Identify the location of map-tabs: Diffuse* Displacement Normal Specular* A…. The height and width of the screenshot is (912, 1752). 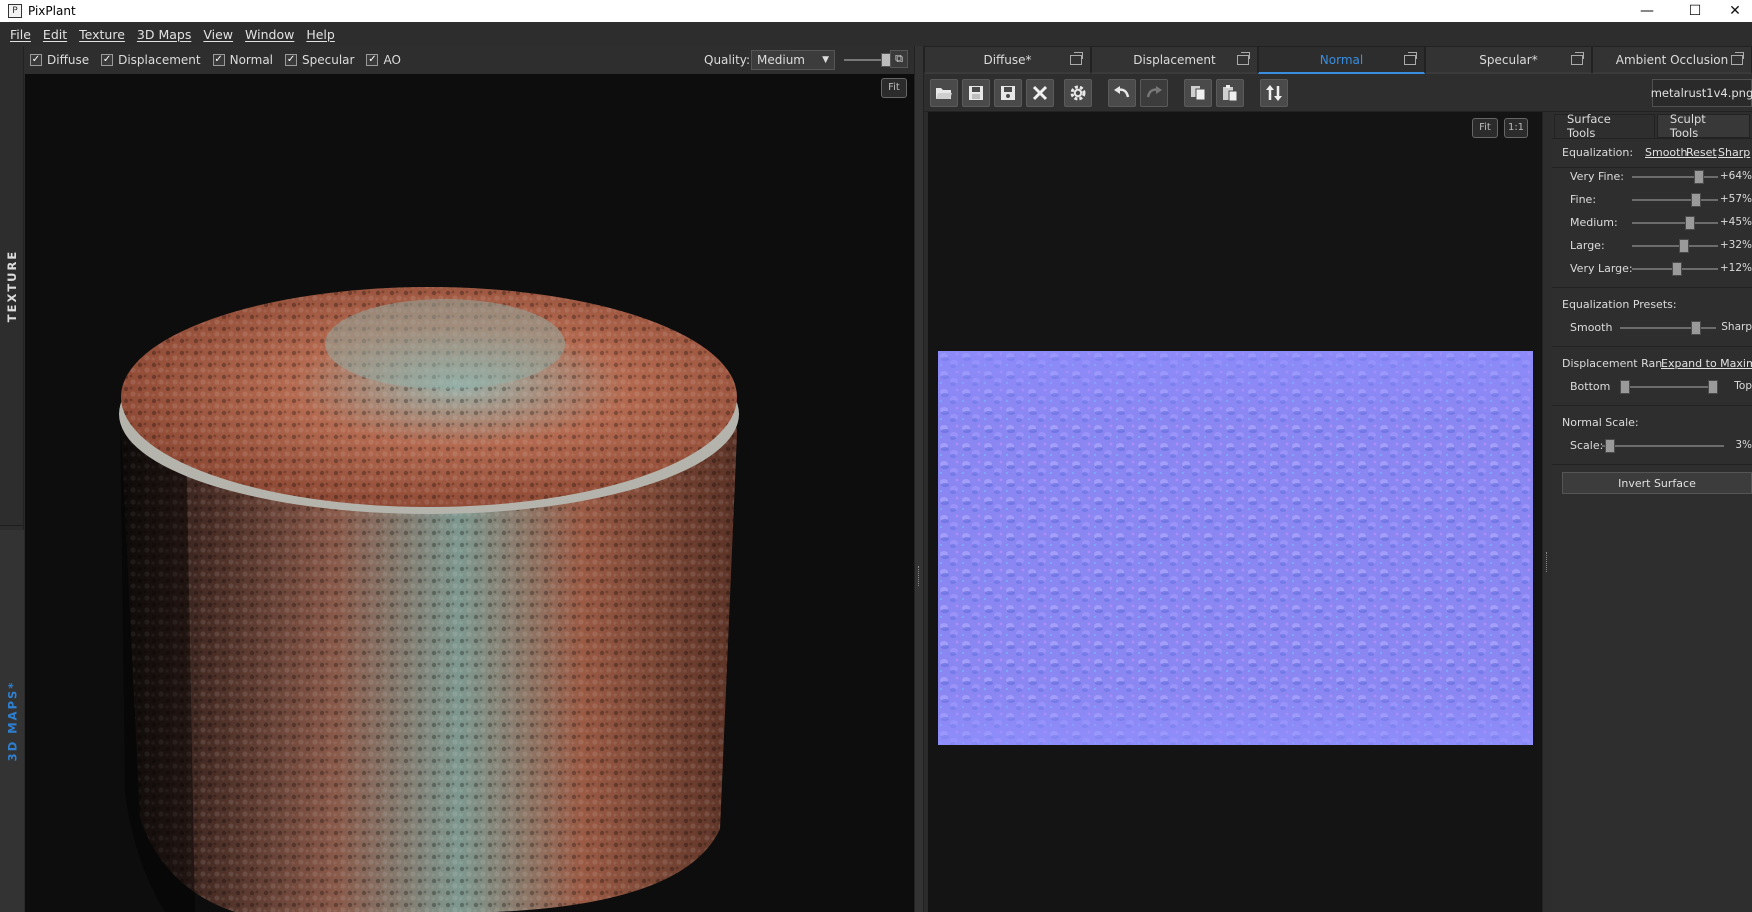
(1338, 60).